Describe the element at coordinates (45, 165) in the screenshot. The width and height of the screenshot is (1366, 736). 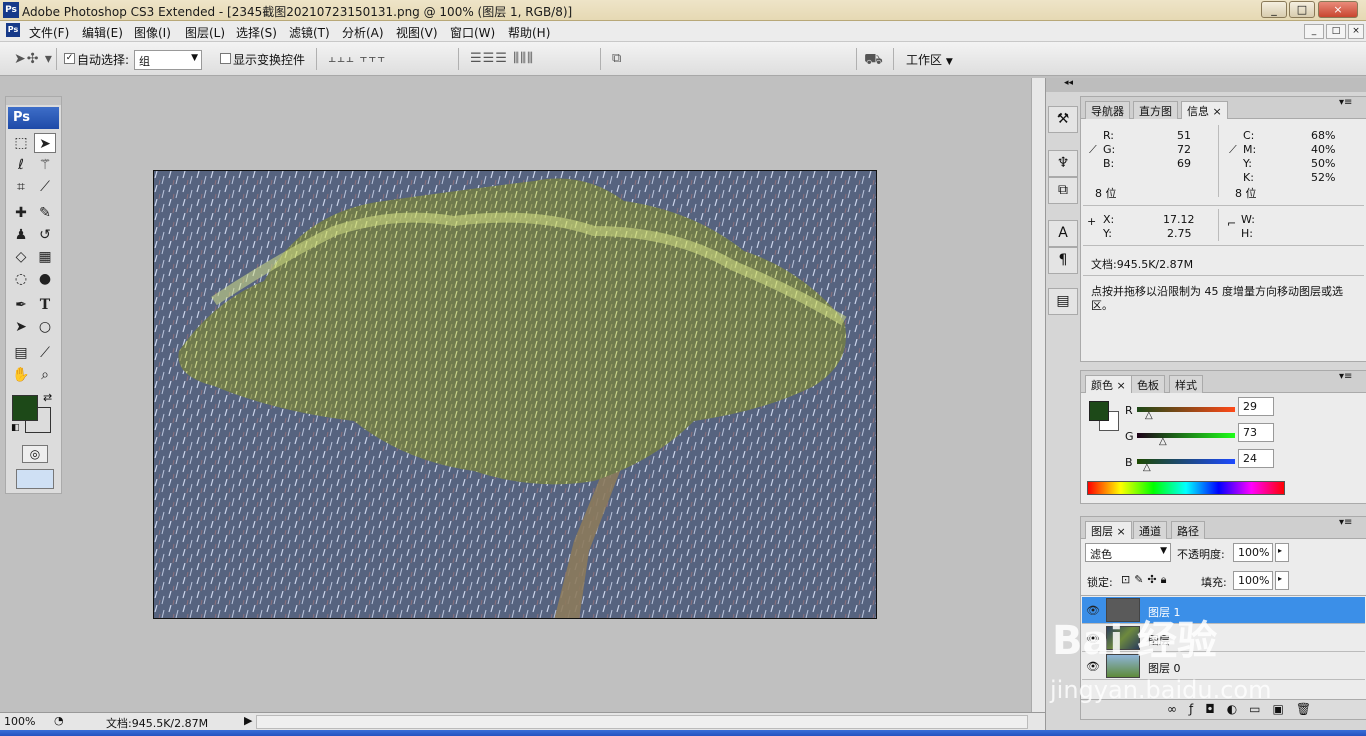
I see `magic-wand-icon: ⚚` at that location.